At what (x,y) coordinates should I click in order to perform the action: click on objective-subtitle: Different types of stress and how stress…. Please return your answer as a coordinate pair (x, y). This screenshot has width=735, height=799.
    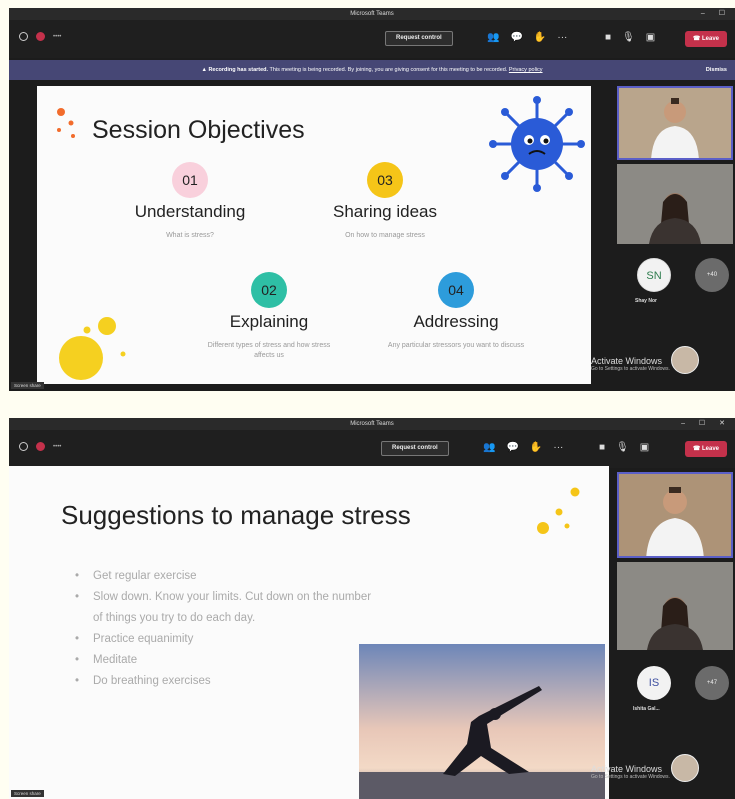
    Looking at the image, I should click on (269, 350).